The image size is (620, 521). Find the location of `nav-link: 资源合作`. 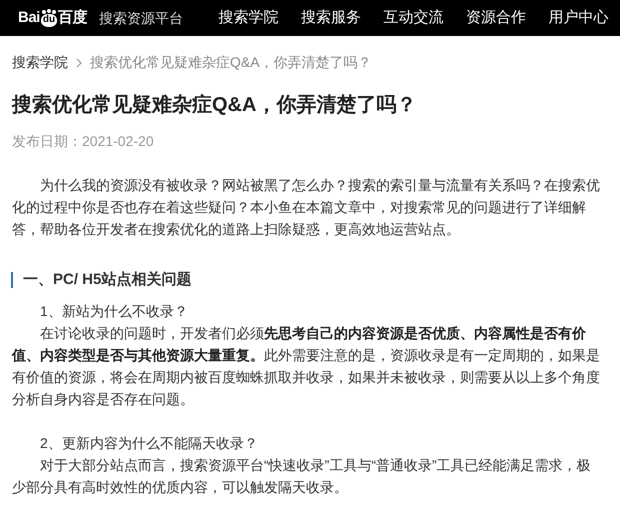

nav-link: 资源合作 is located at coordinates (496, 18).